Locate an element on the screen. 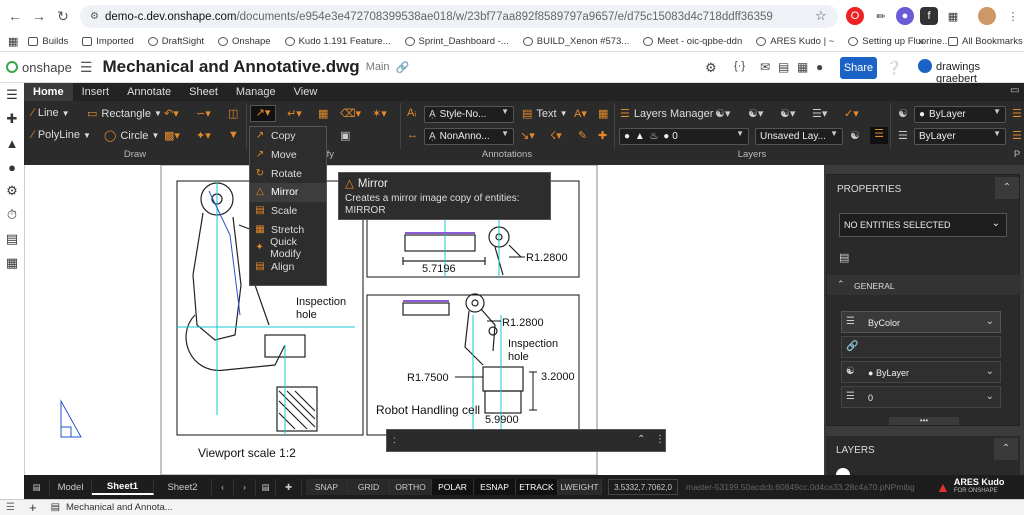 The width and height of the screenshot is (1024, 515). toggle-grid: GRID is located at coordinates (369, 487).